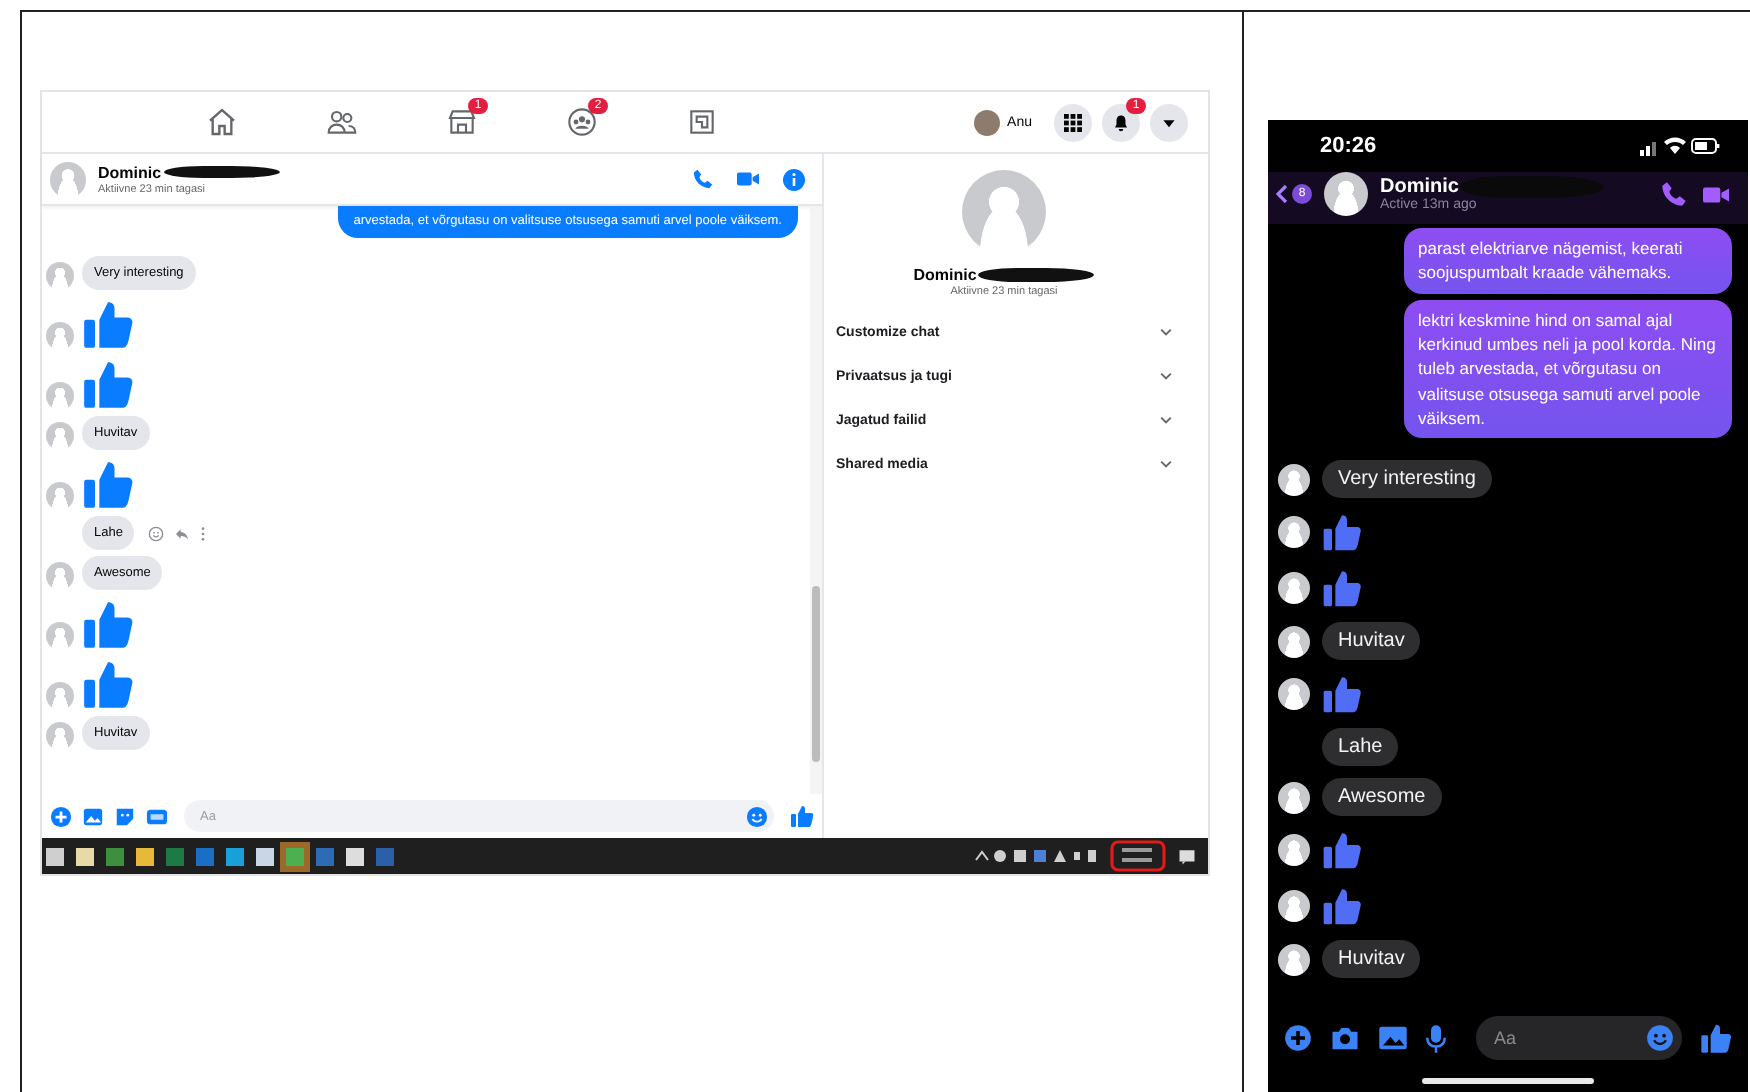 This screenshot has width=1750, height=1092. What do you see at coordinates (1568, 369) in the screenshot?
I see `message-bubble: lektri keskmine hind on samal ajal kerkinud umbes neli ja pool korda. Ning tuleb arvestada, et võrgutasu on valitsuse otsusega samuti arvel poole väiksem.` at bounding box center [1568, 369].